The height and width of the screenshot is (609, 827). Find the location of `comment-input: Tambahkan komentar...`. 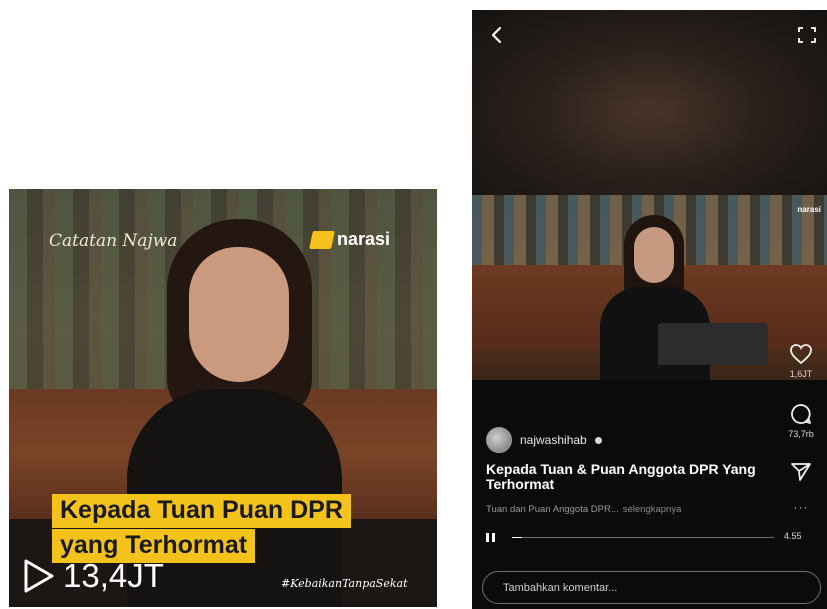

comment-input: Tambahkan komentar... is located at coordinates (651, 587).